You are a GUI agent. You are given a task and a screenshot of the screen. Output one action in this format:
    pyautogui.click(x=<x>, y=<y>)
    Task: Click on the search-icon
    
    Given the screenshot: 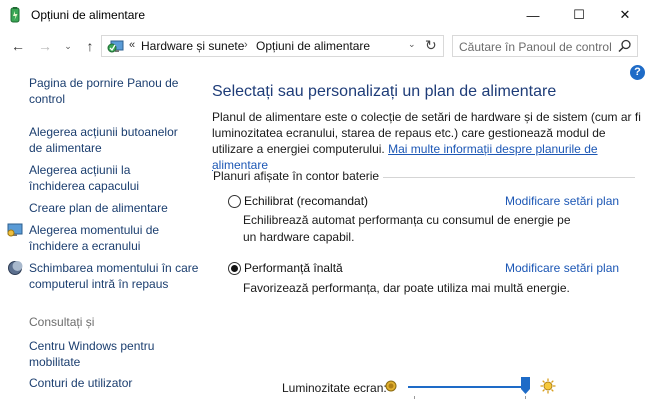 What is the action you would take?
    pyautogui.click(x=625, y=46)
    